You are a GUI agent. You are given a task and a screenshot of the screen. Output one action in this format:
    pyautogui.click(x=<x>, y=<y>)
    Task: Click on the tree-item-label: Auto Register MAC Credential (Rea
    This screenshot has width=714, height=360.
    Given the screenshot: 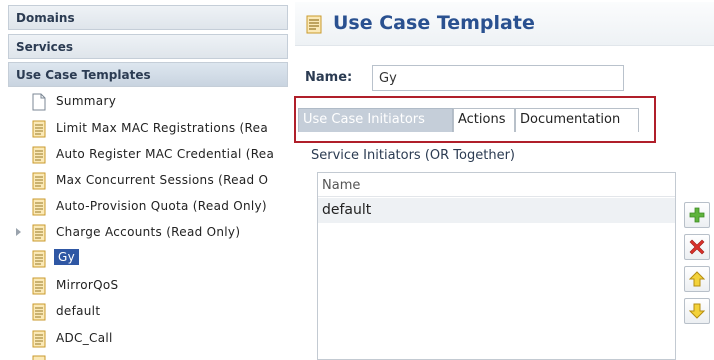 What is the action you would take?
    pyautogui.click(x=165, y=154)
    